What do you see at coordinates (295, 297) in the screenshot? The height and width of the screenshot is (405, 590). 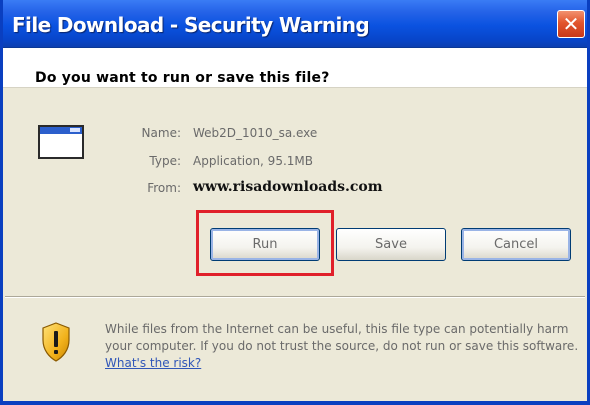 I see `separator` at bounding box center [295, 297].